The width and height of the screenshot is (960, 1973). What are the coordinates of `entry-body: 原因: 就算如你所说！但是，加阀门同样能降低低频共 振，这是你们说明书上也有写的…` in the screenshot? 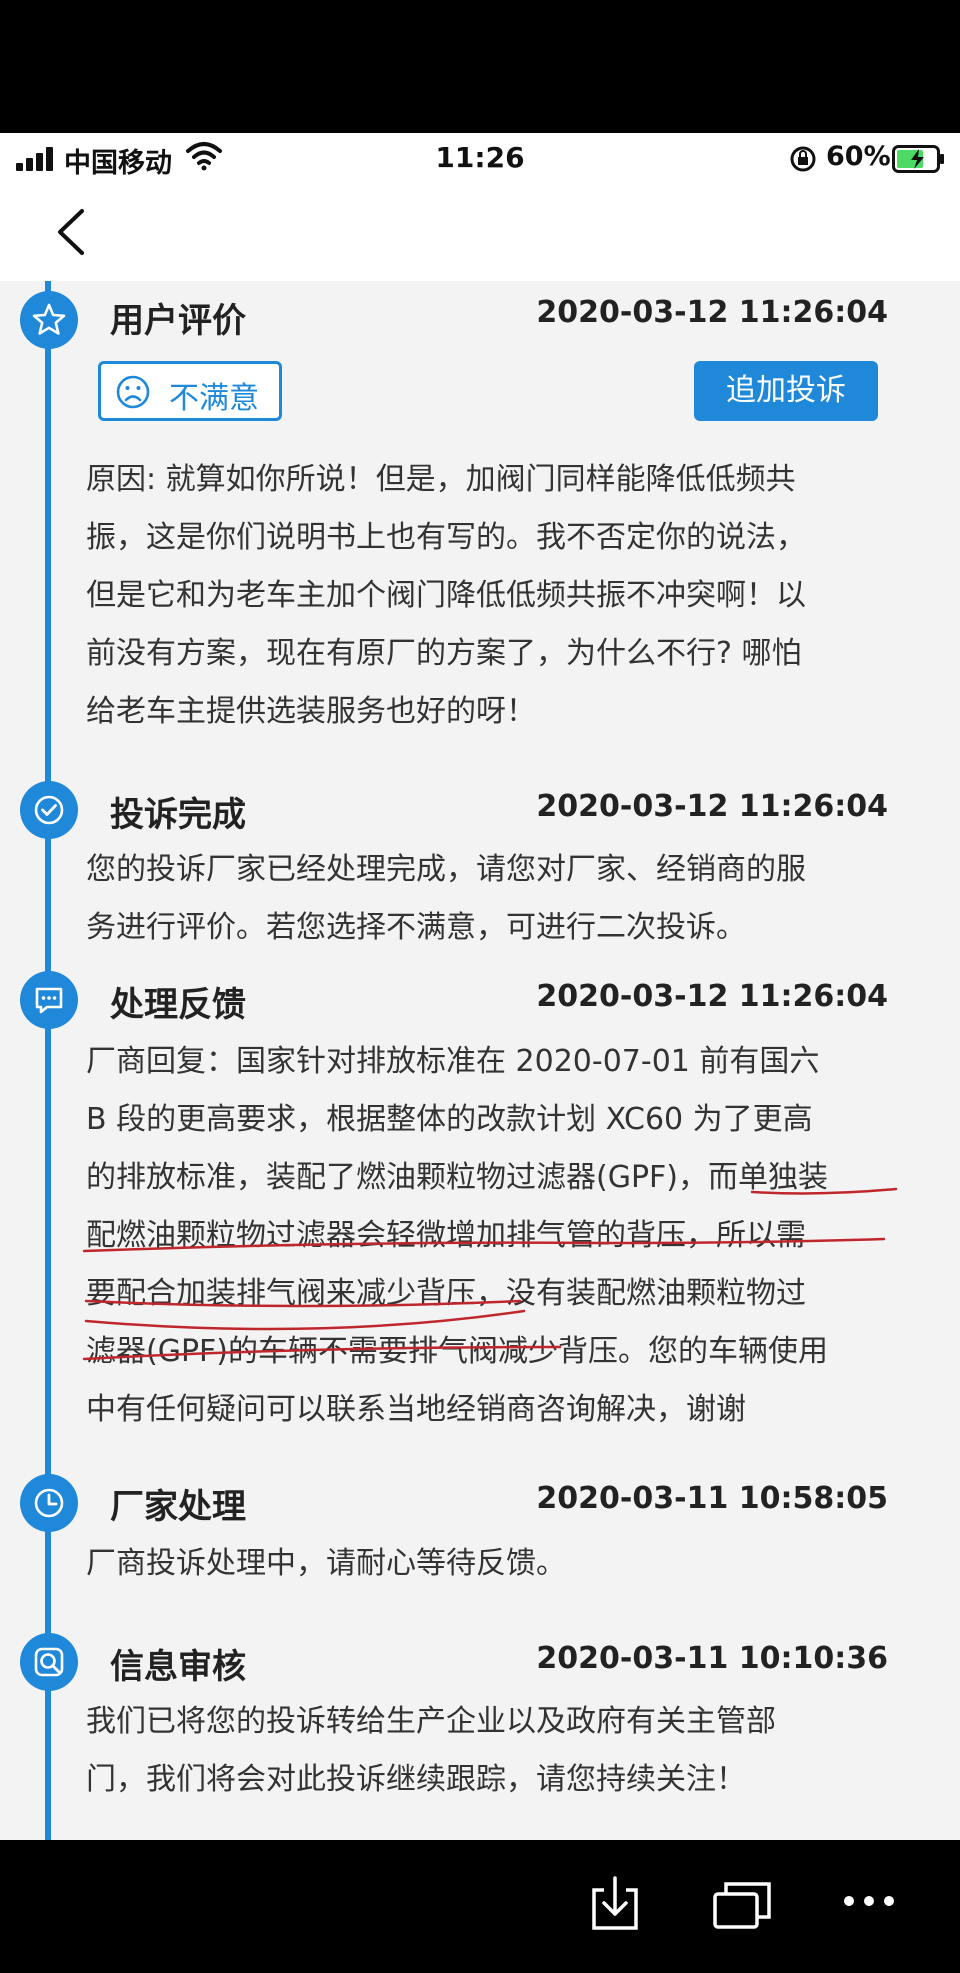 It's located at (486, 596).